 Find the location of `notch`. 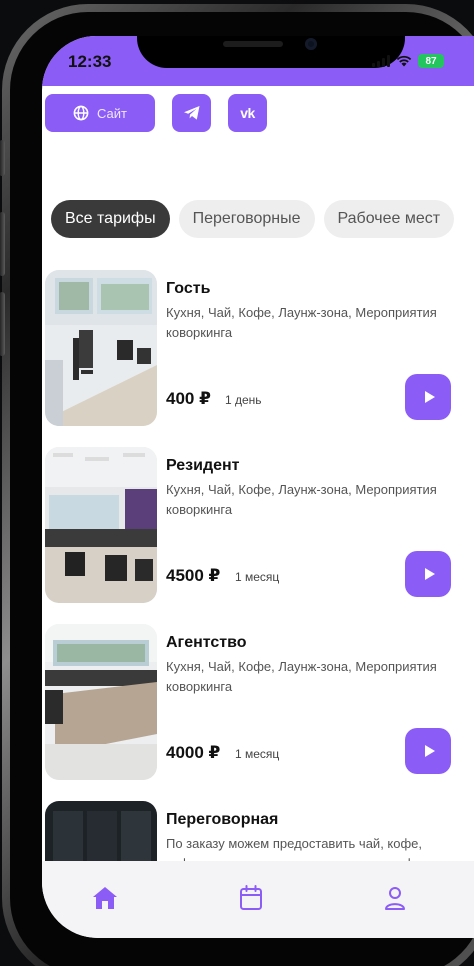

notch is located at coordinates (271, 52).